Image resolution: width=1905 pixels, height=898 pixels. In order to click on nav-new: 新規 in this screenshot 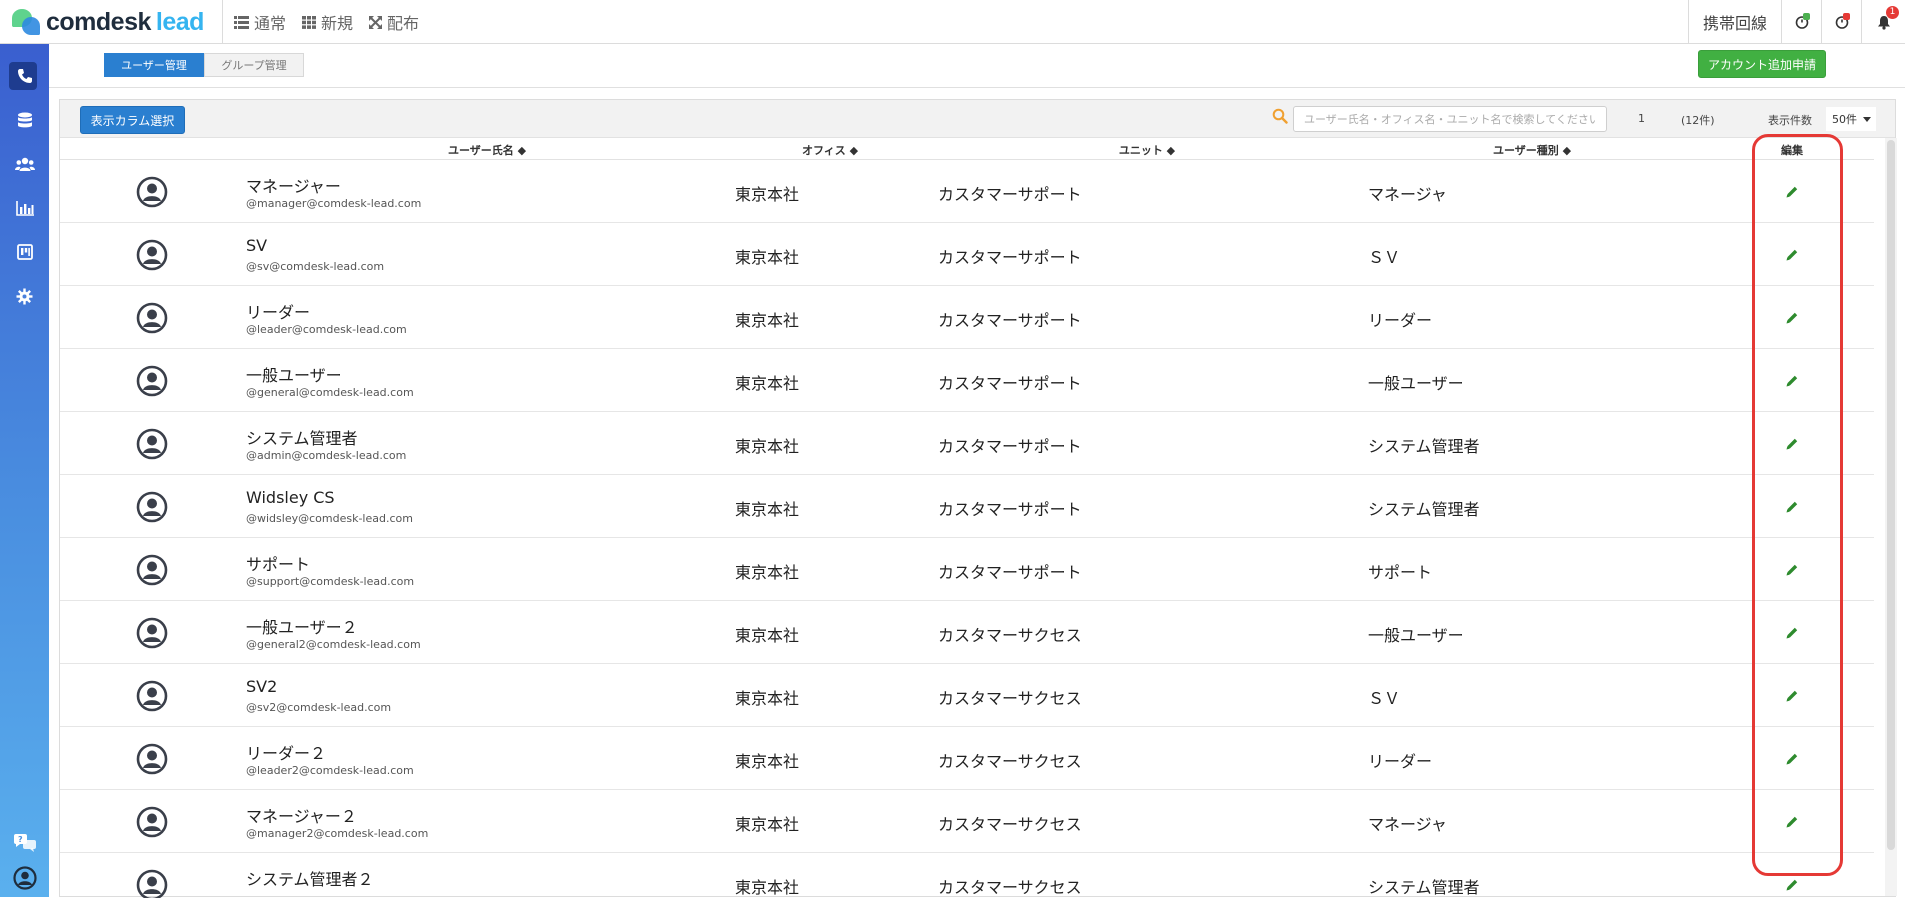, I will do `click(327, 22)`.